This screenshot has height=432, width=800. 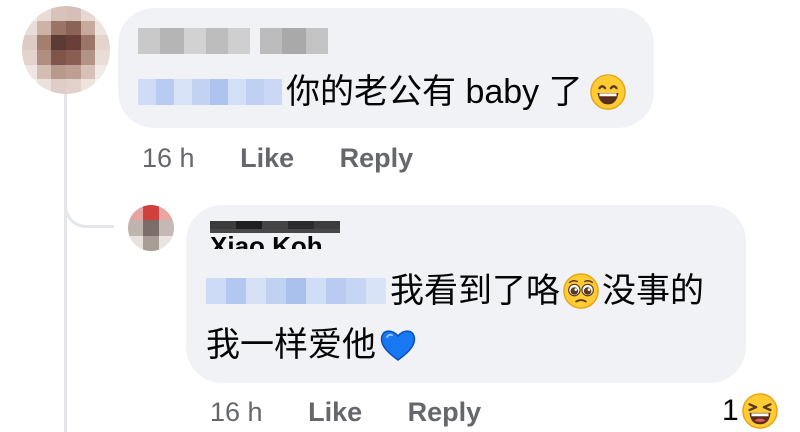 What do you see at coordinates (236, 412) in the screenshot?
I see `reply-time: 16 h` at bounding box center [236, 412].